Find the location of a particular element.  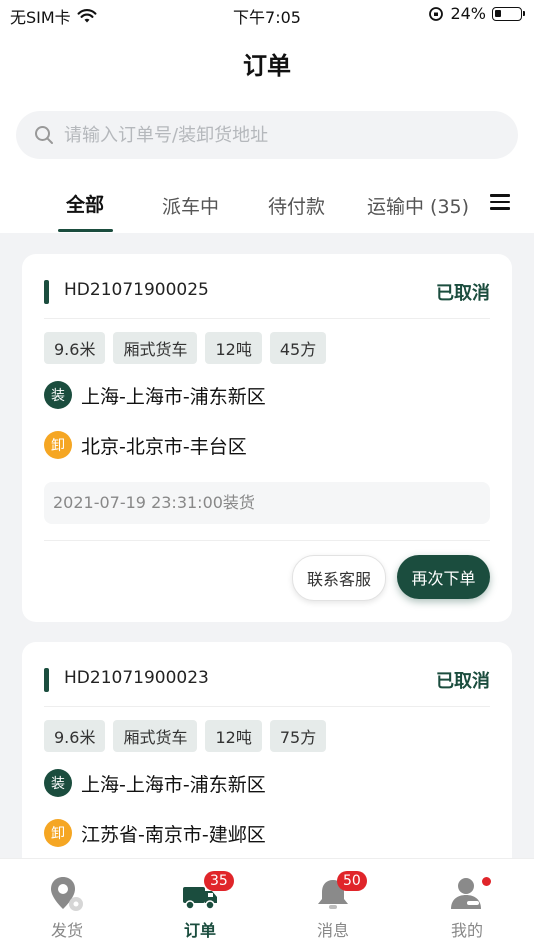

rotation-lock-icon is located at coordinates (436, 13).